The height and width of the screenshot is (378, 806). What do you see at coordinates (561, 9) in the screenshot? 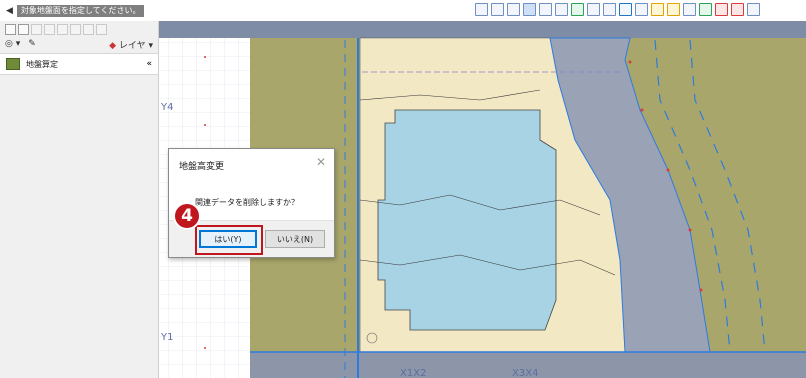
I see `layer-icon` at bounding box center [561, 9].